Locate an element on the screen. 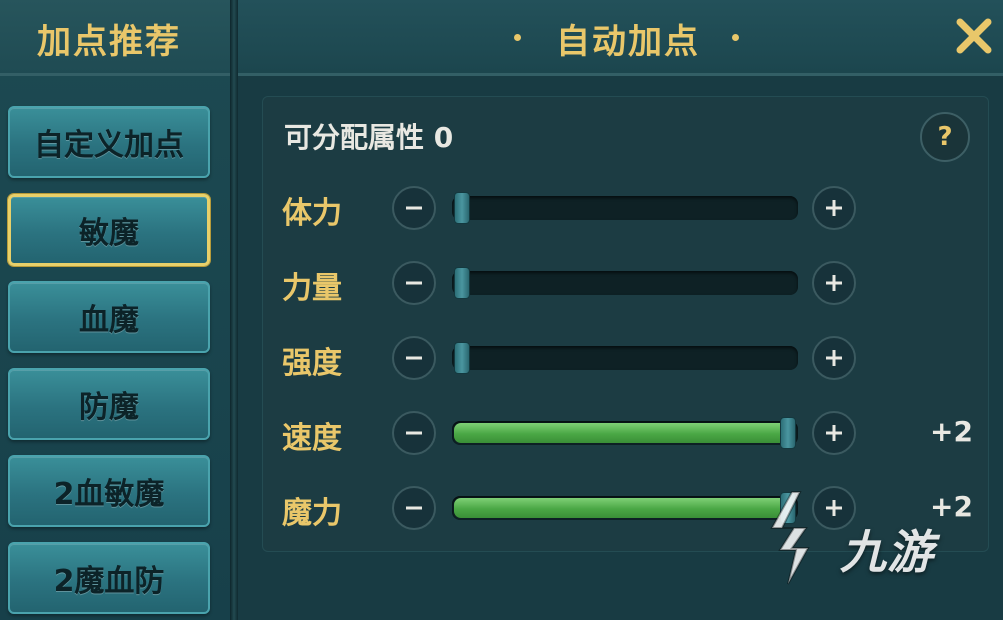 Image resolution: width=1003 pixels, height=620 pixels. stat-row-toughness: 强度 is located at coordinates (625, 358).